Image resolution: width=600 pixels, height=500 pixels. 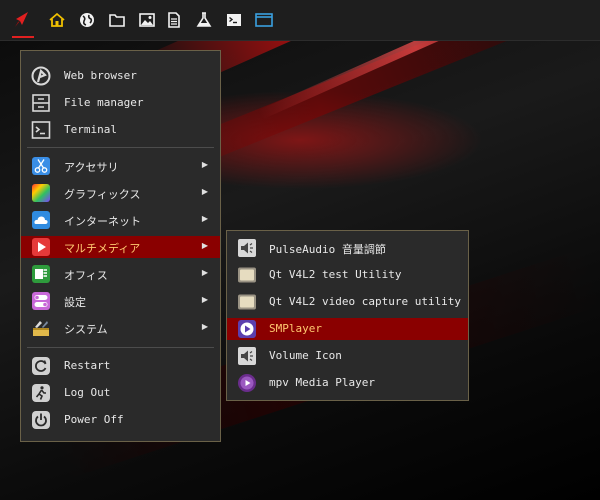 I want to click on menu-item-system: システム ▶, so click(x=120, y=328).